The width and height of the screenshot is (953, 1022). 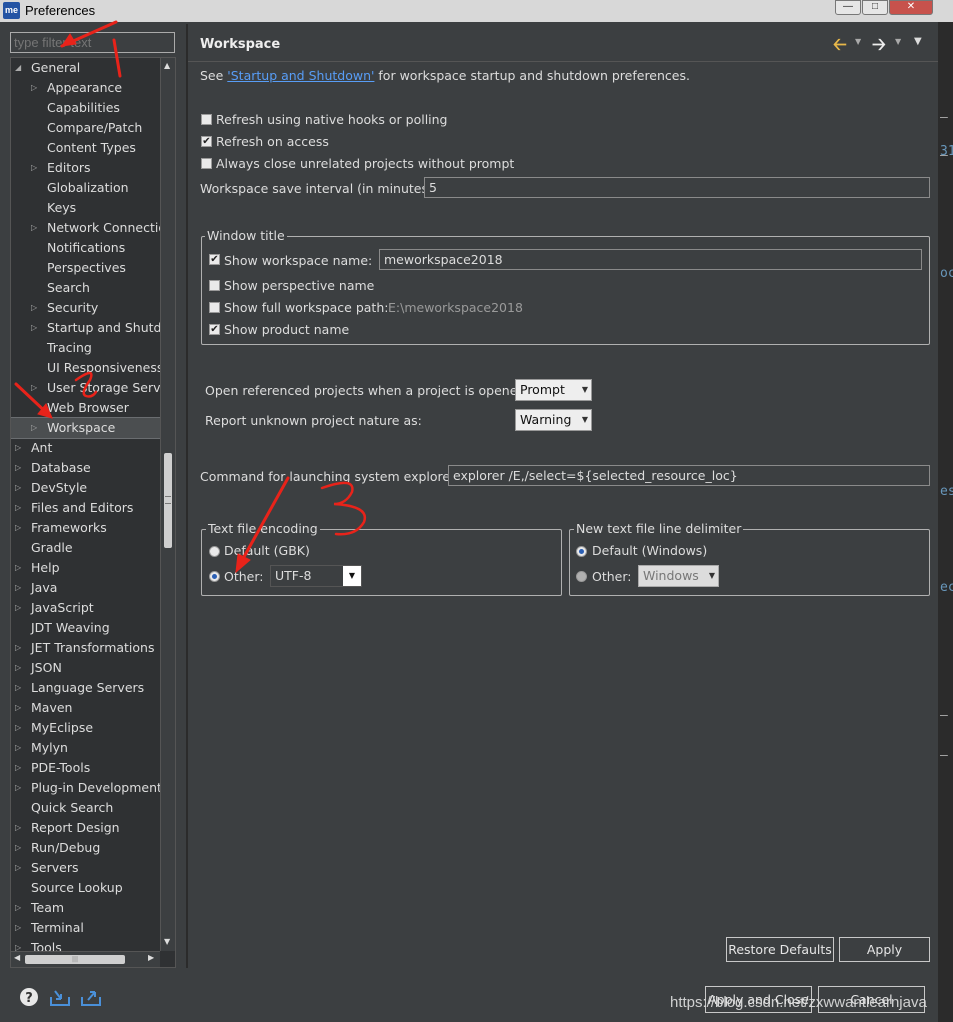 What do you see at coordinates (167, 65) in the screenshot?
I see `scroll-up-icon: ▲` at bounding box center [167, 65].